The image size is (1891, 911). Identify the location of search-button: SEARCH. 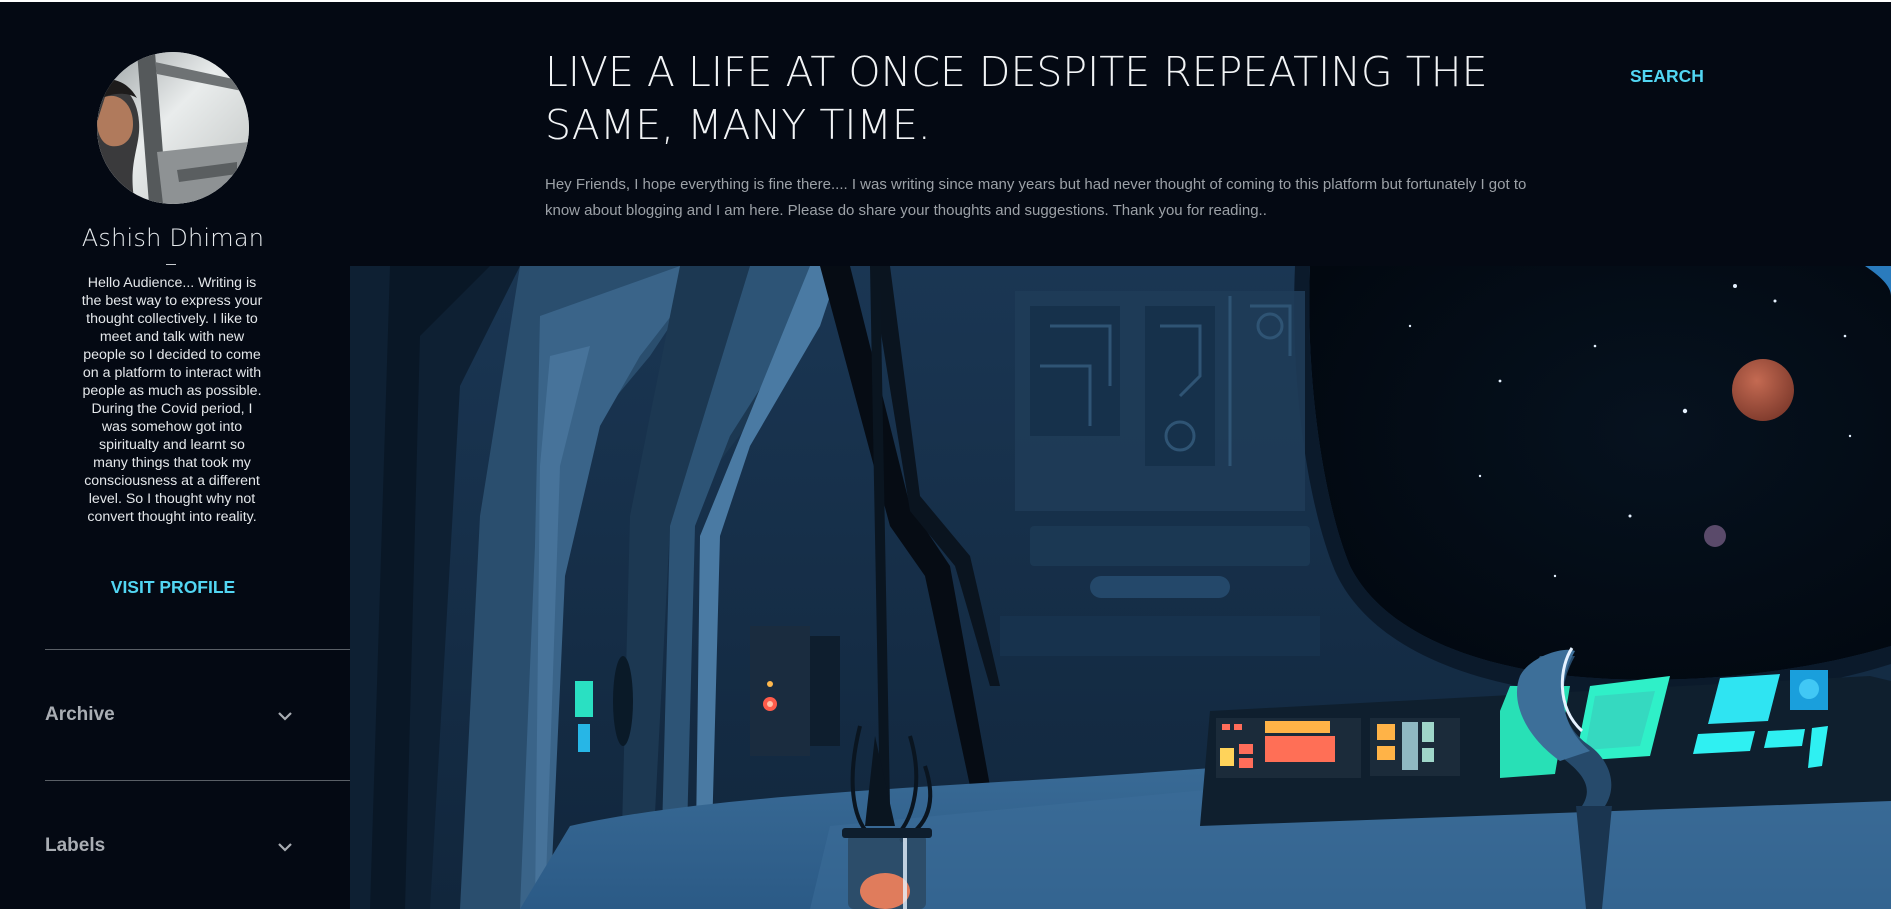
(1667, 76).